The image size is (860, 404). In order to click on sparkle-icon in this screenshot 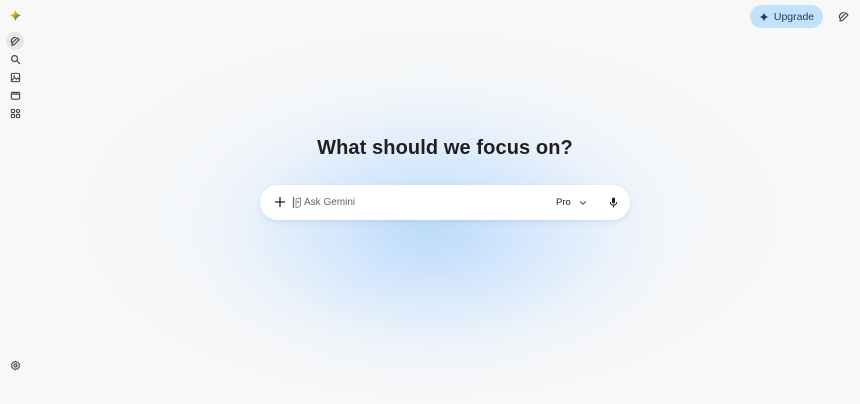, I will do `click(764, 16)`.